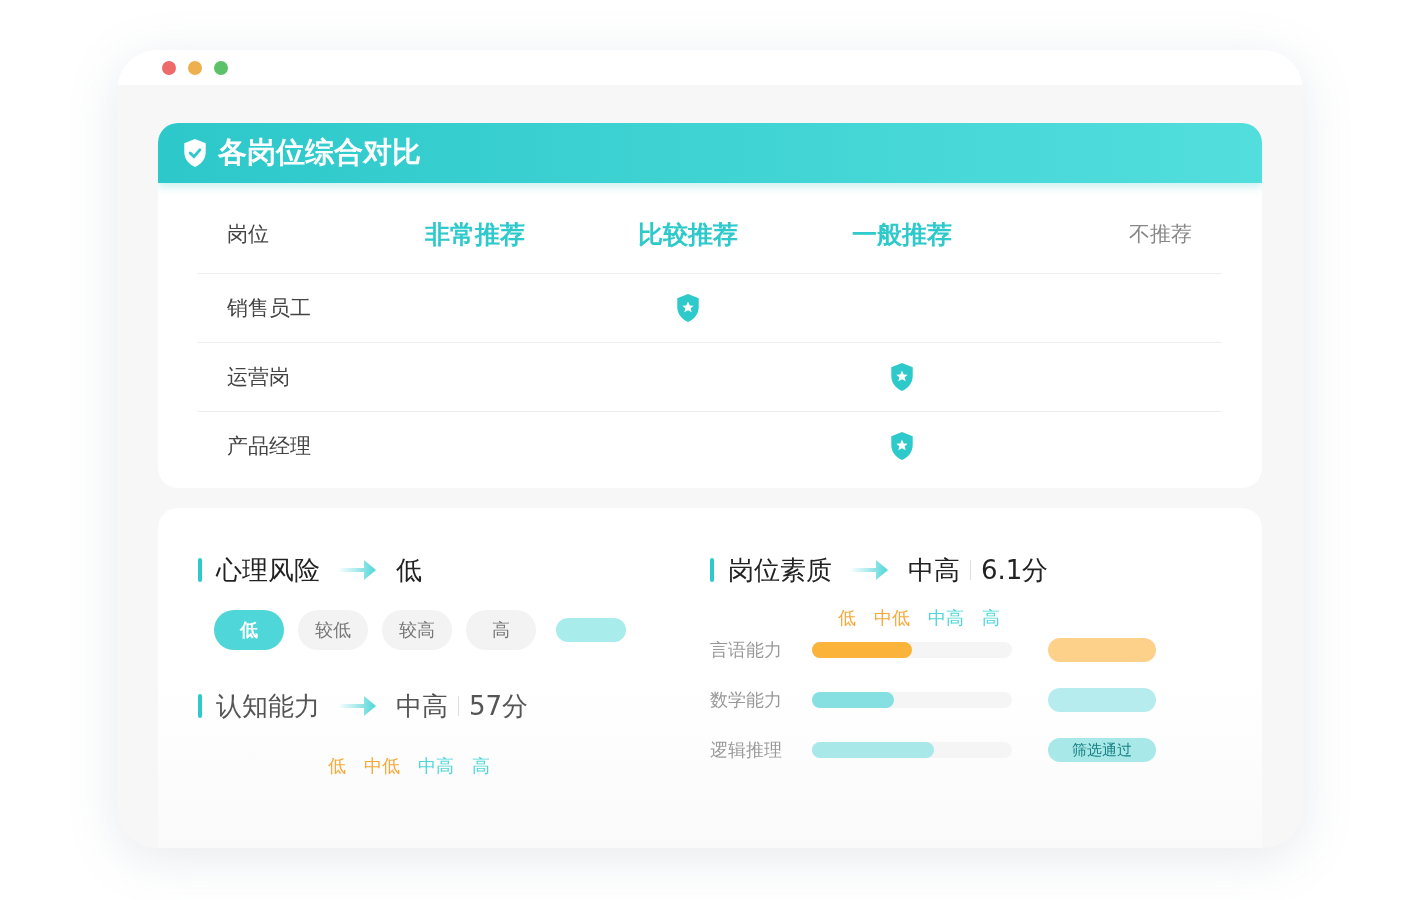  What do you see at coordinates (591, 630) in the screenshot?
I see `level-pill` at bounding box center [591, 630].